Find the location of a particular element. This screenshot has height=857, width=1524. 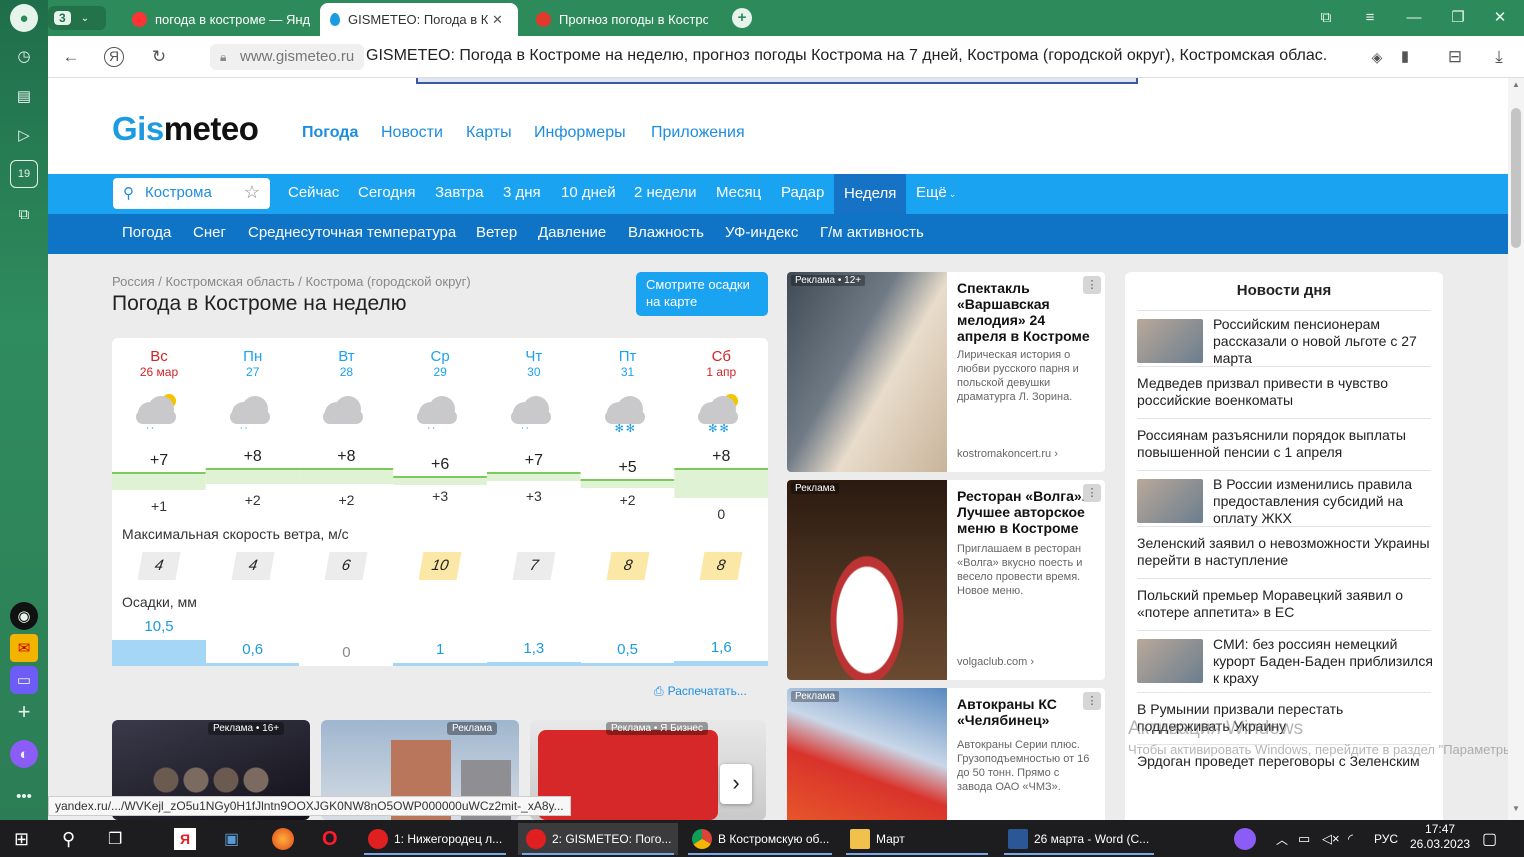

period-more: Ещё ⌄ is located at coordinates (936, 192).